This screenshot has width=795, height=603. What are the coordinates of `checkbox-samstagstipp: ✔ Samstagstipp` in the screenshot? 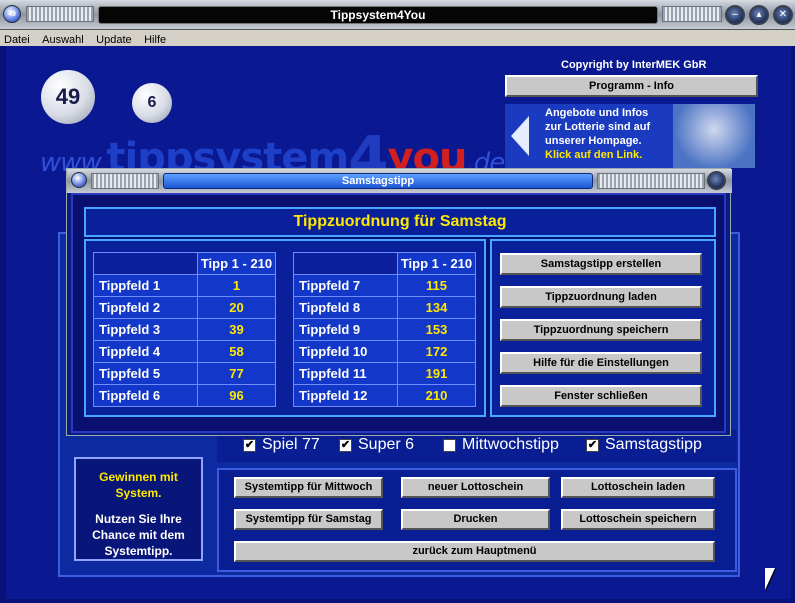 It's located at (644, 445).